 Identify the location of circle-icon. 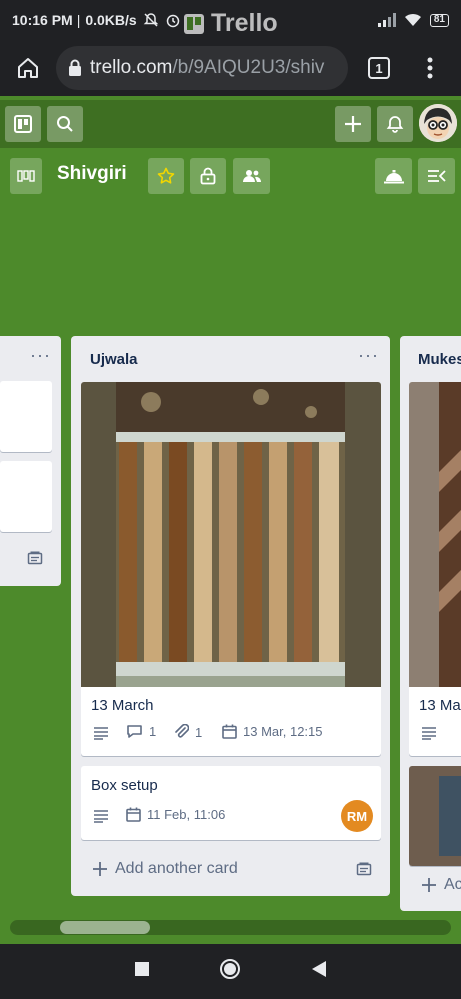
(230, 969).